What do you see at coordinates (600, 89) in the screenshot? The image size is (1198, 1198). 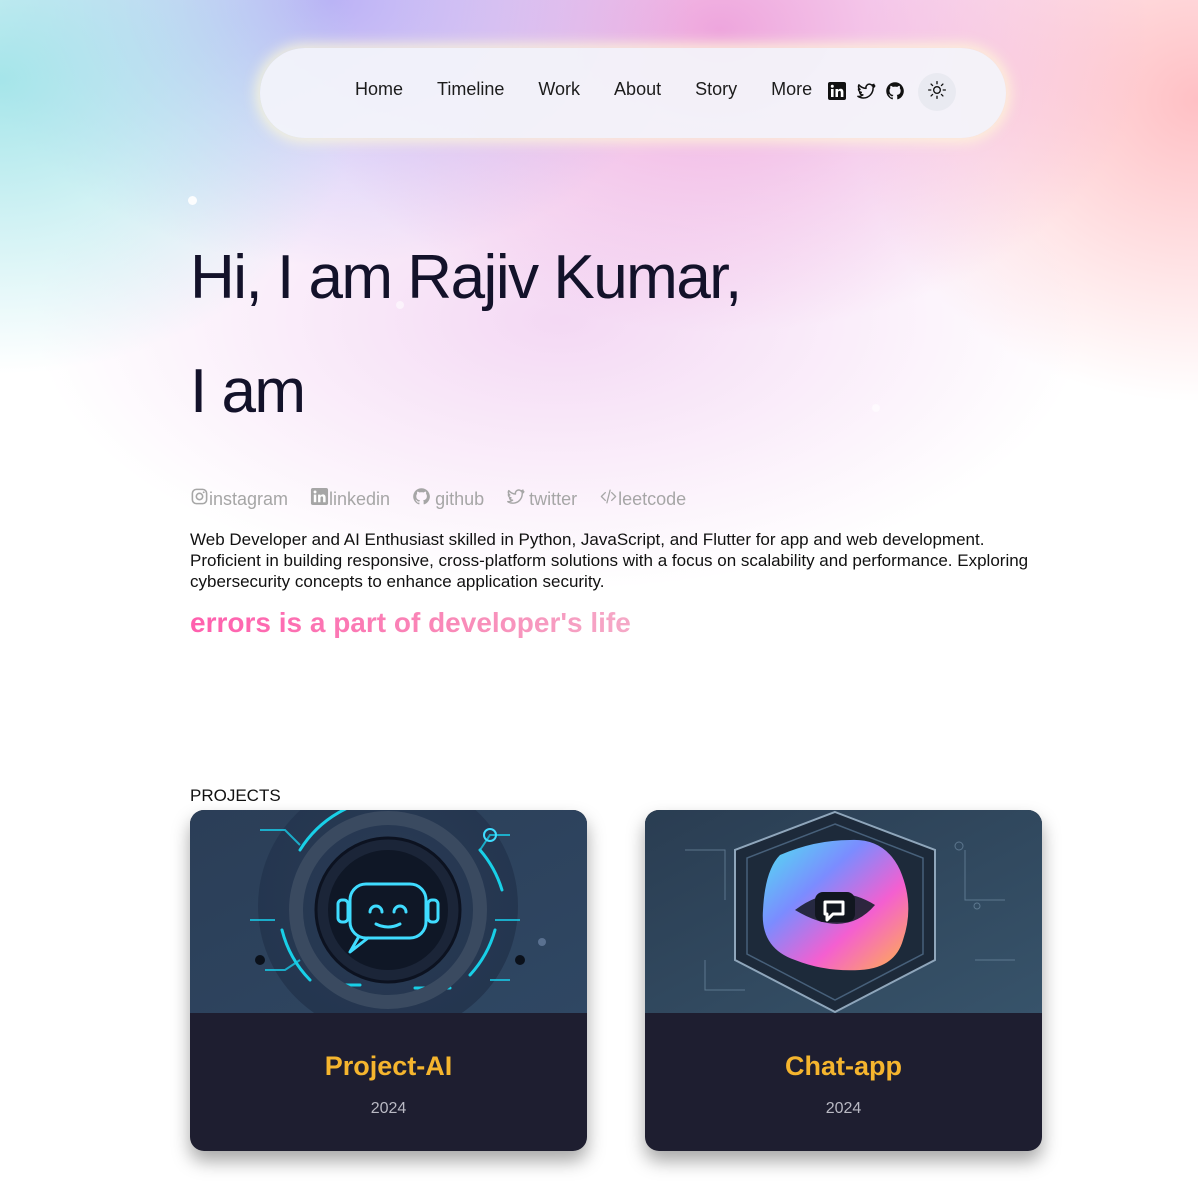 I see `nav-links: Home Timeline Work About Story More` at bounding box center [600, 89].